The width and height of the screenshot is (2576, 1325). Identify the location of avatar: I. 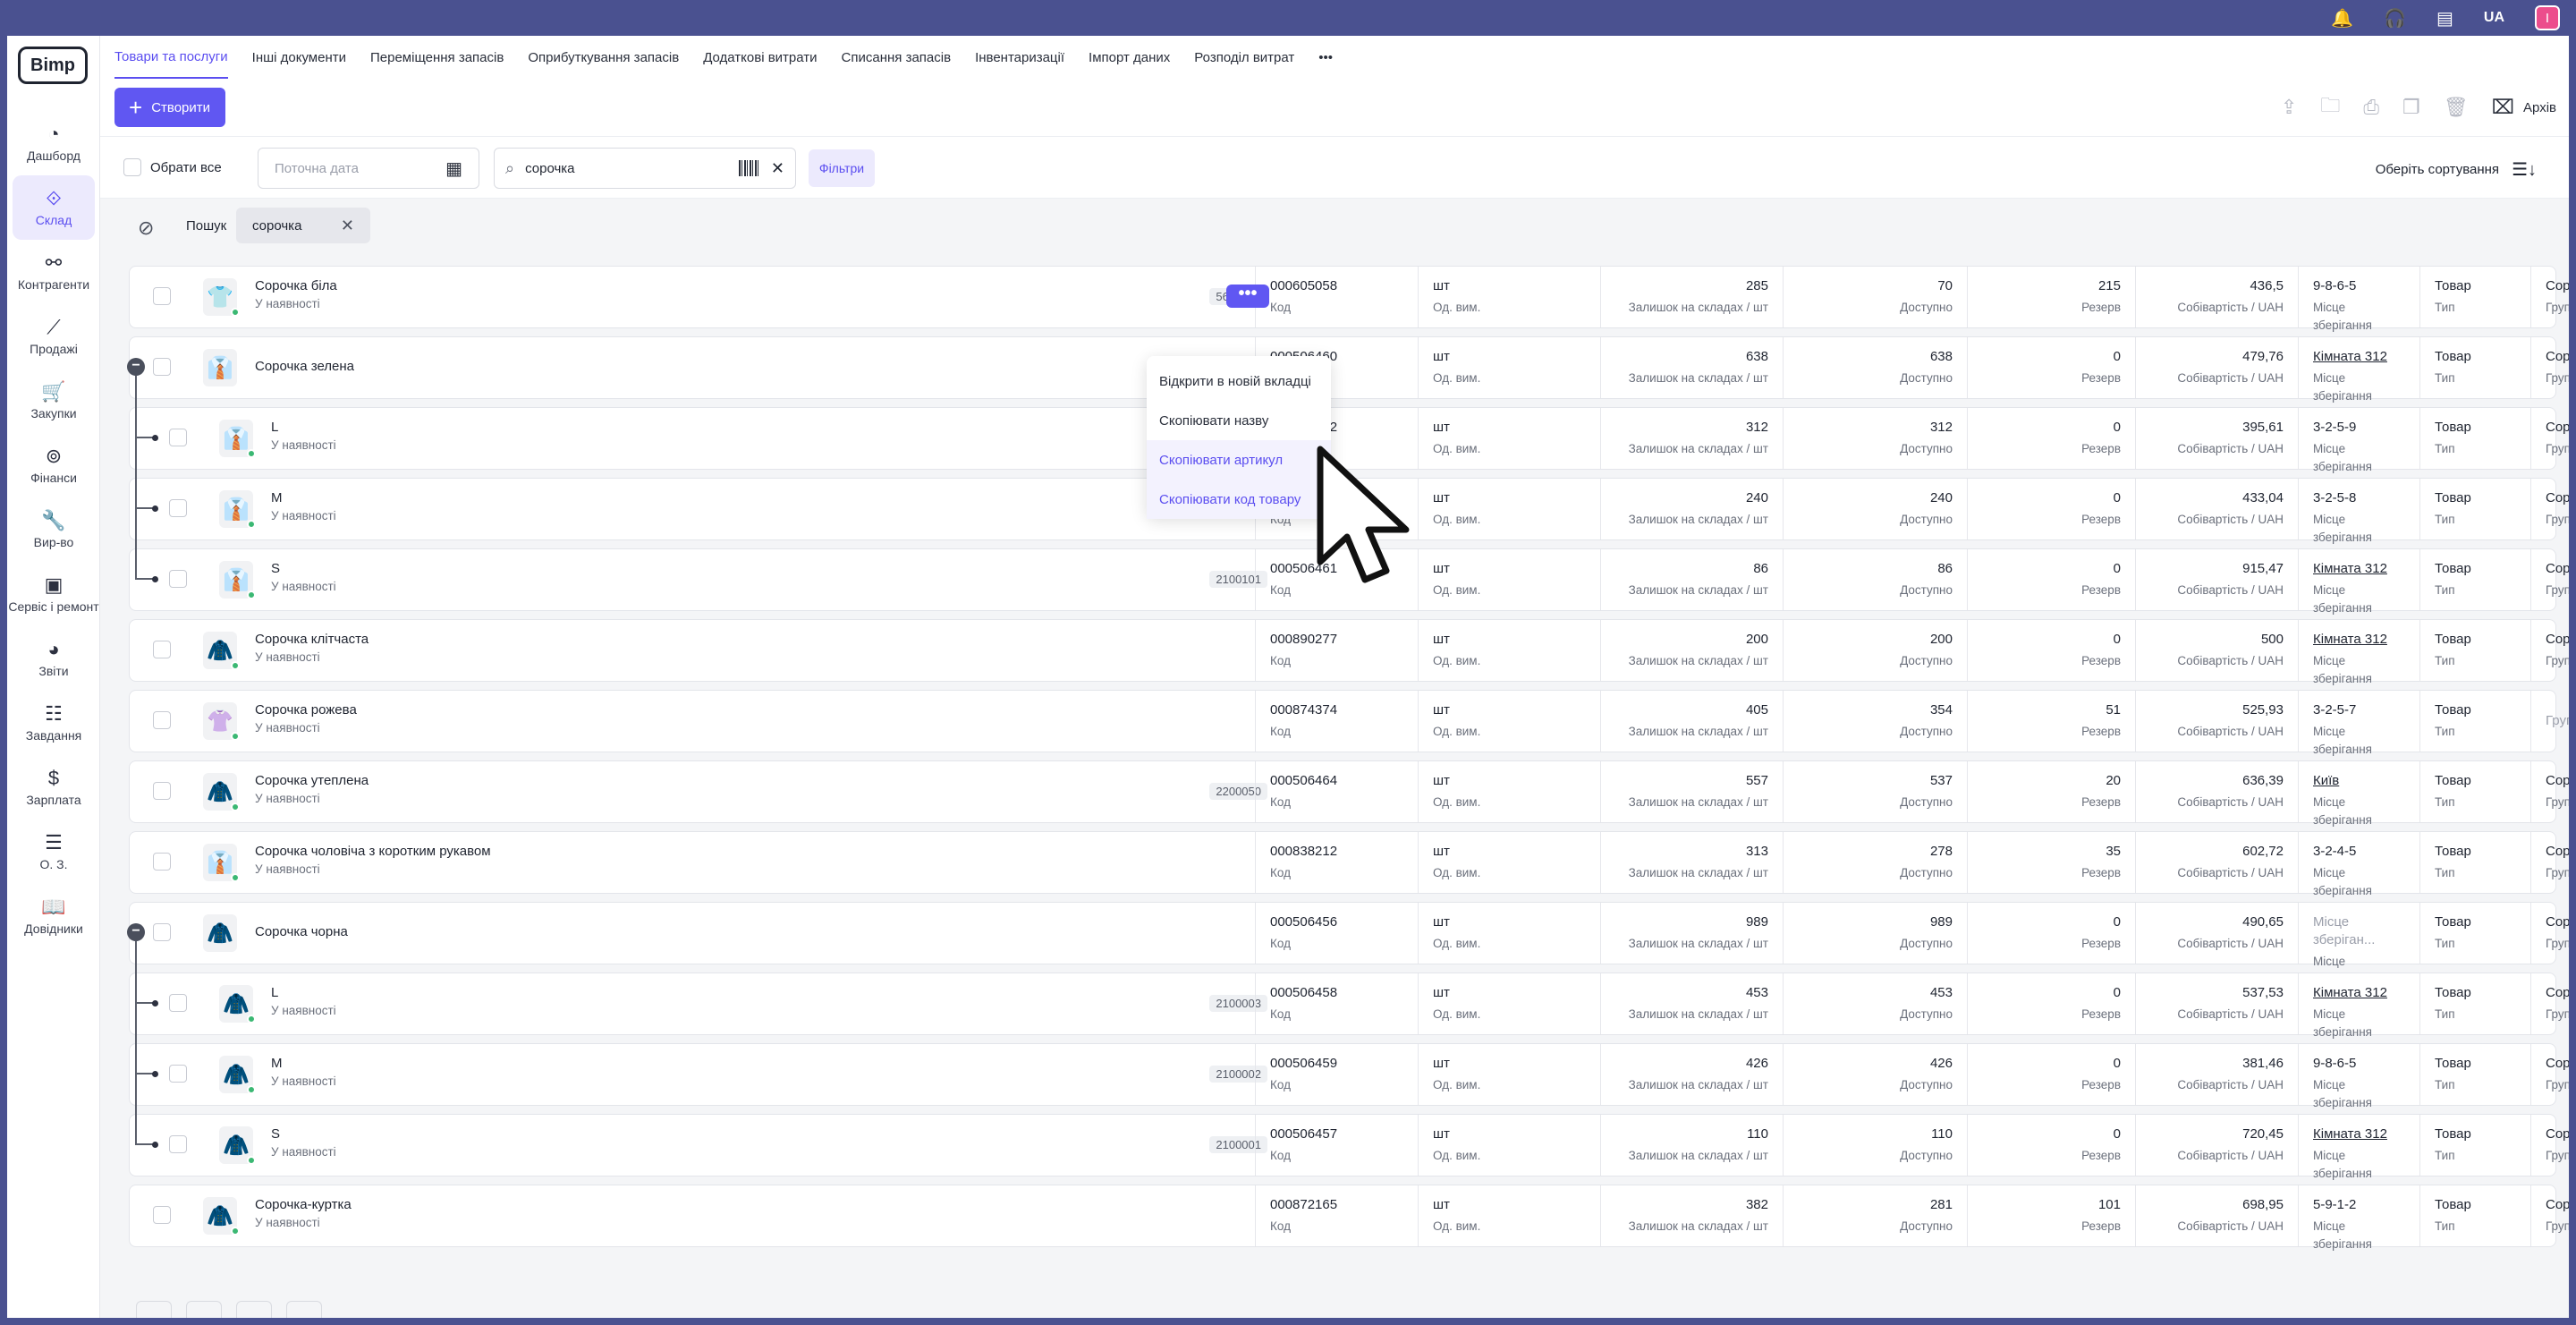
(2547, 17).